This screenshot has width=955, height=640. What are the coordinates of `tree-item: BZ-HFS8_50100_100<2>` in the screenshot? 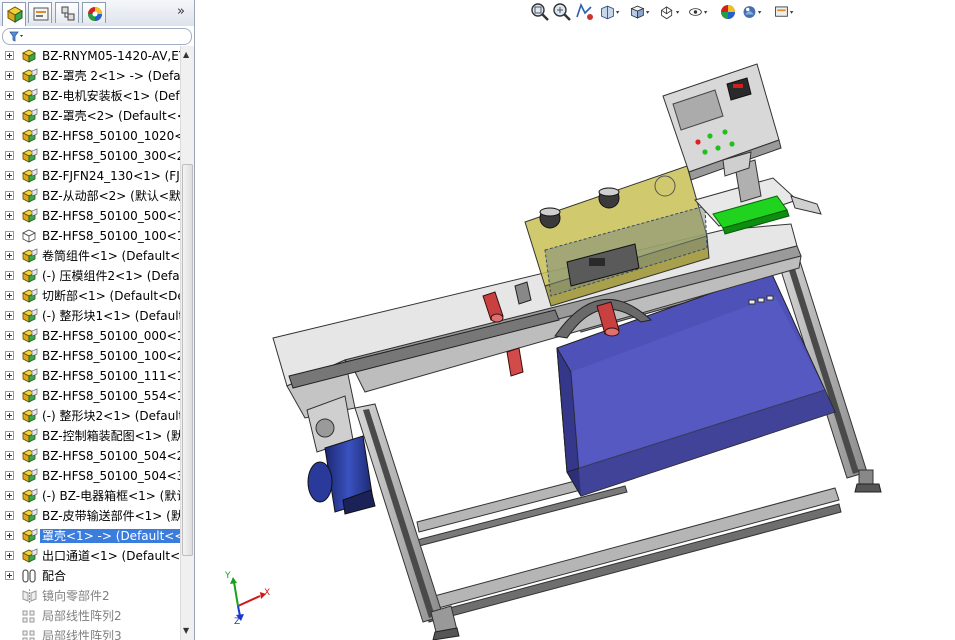 It's located at (90, 356).